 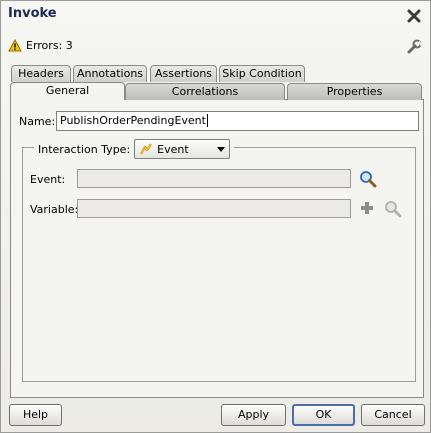 I want to click on variable-search-button, so click(x=393, y=209).